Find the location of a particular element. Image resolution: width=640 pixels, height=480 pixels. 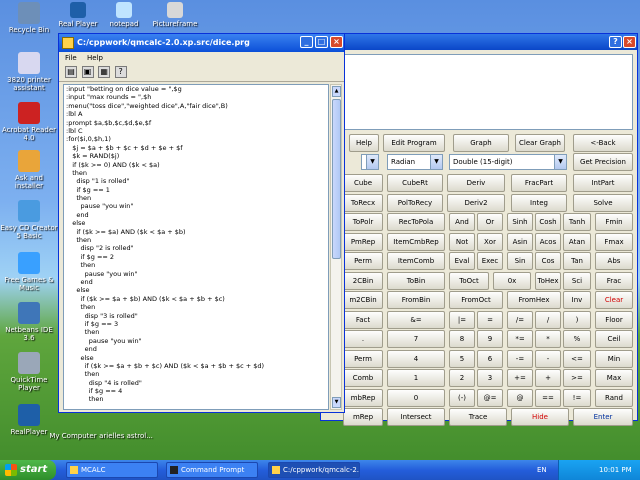

calc-button: m2CBin is located at coordinates (363, 300).